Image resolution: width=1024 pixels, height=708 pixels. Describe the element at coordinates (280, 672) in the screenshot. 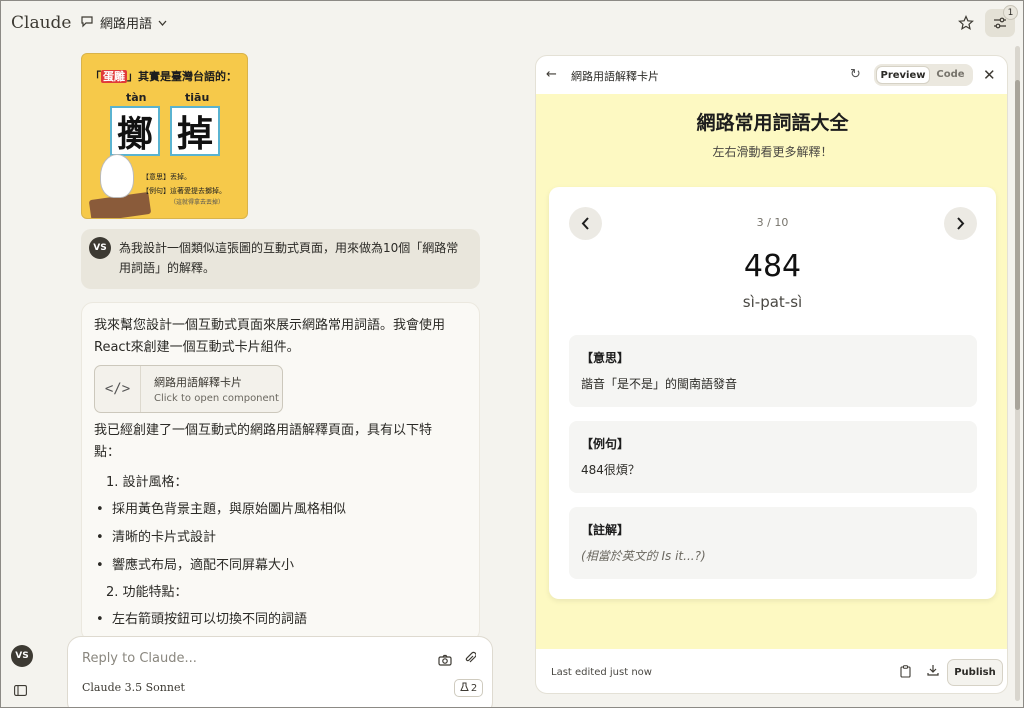

I see `reply-composer: Reply to Claude... Claude 3.5 Sonnet 2` at that location.